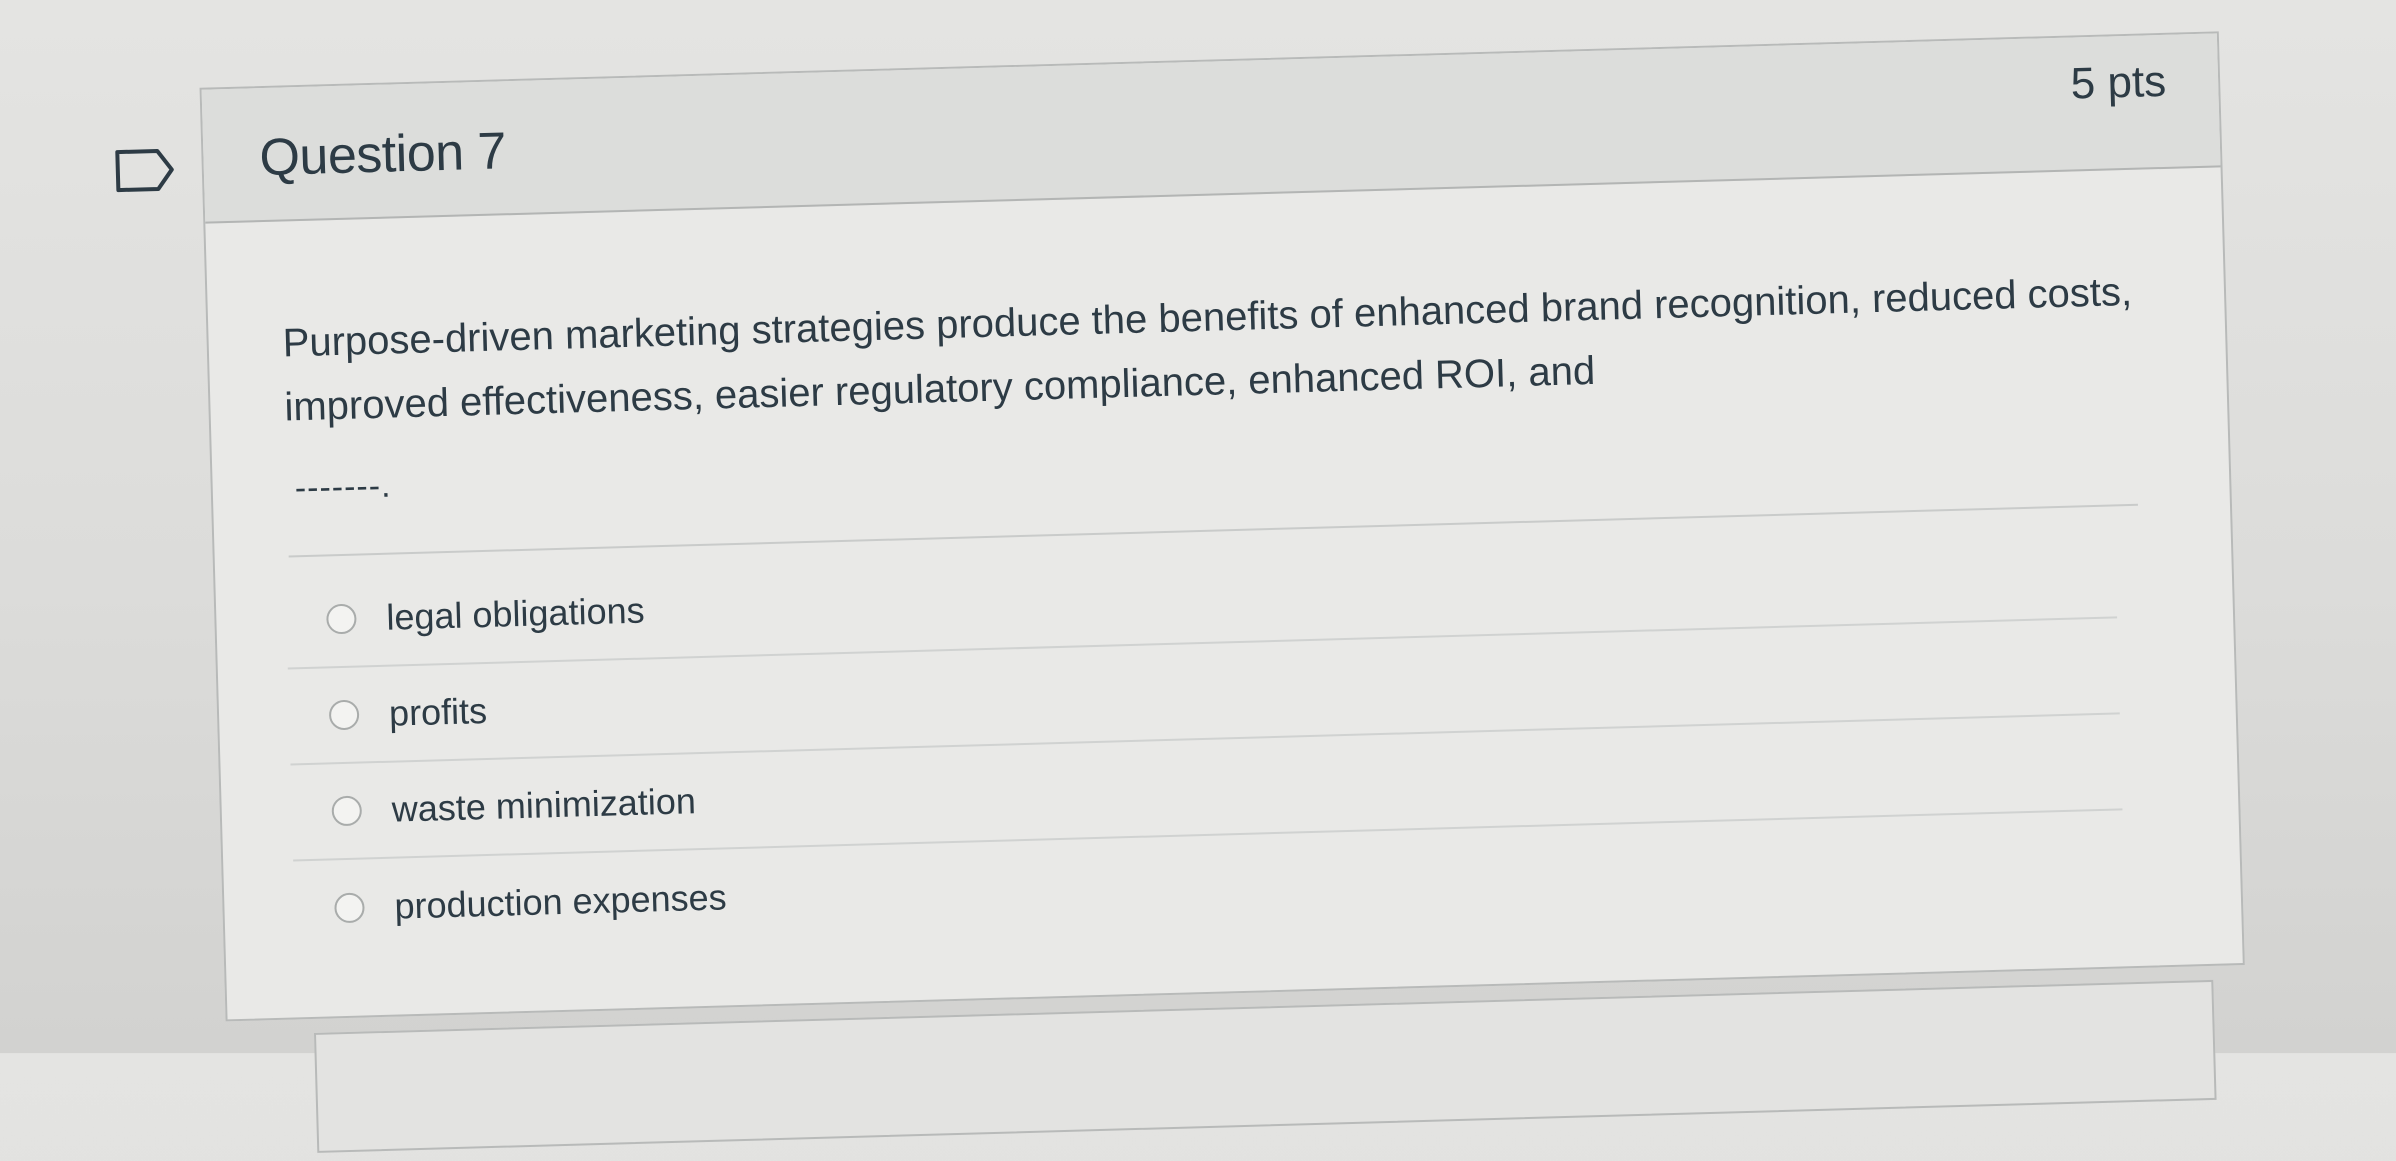  Describe the element at coordinates (515, 613) in the screenshot. I see `answer-label: legal obligations` at that location.